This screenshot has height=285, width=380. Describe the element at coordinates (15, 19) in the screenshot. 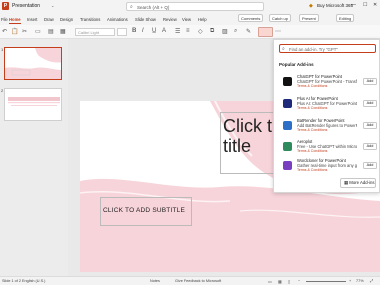

I see `tab-home: Home` at that location.